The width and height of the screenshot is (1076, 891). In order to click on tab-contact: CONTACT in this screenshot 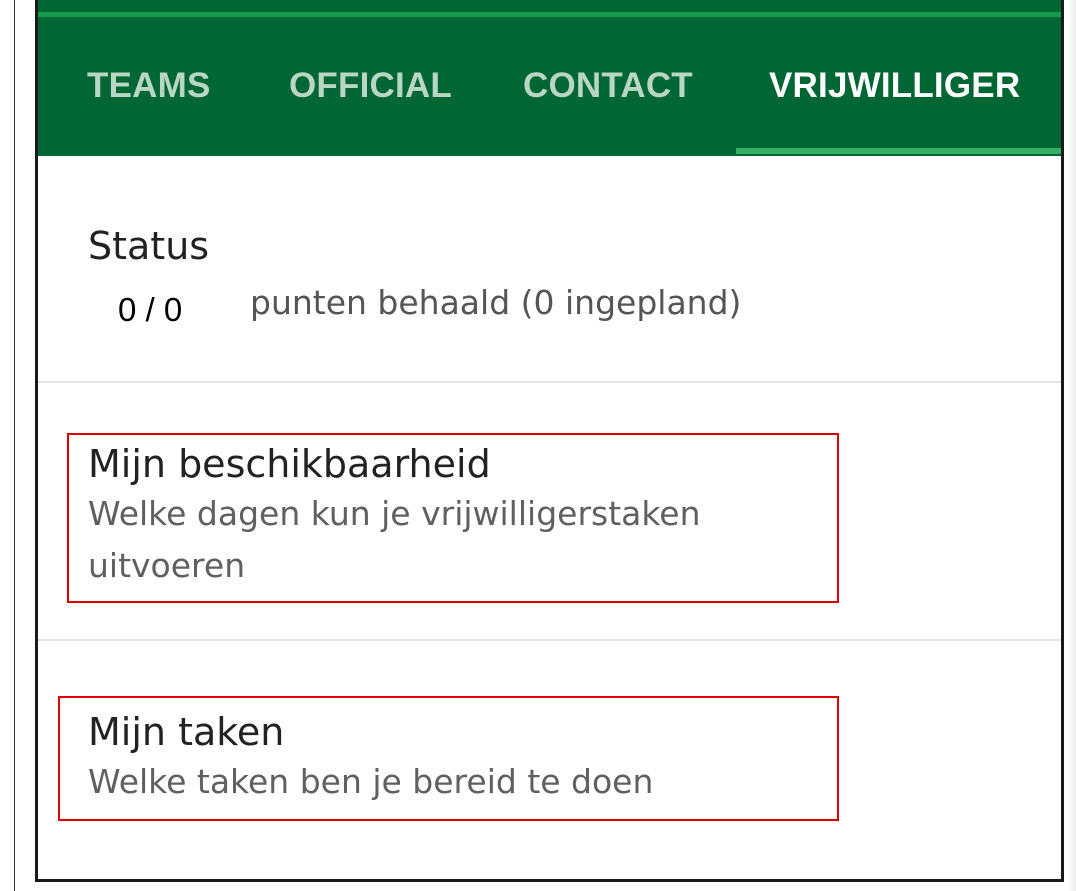, I will do `click(608, 86)`.